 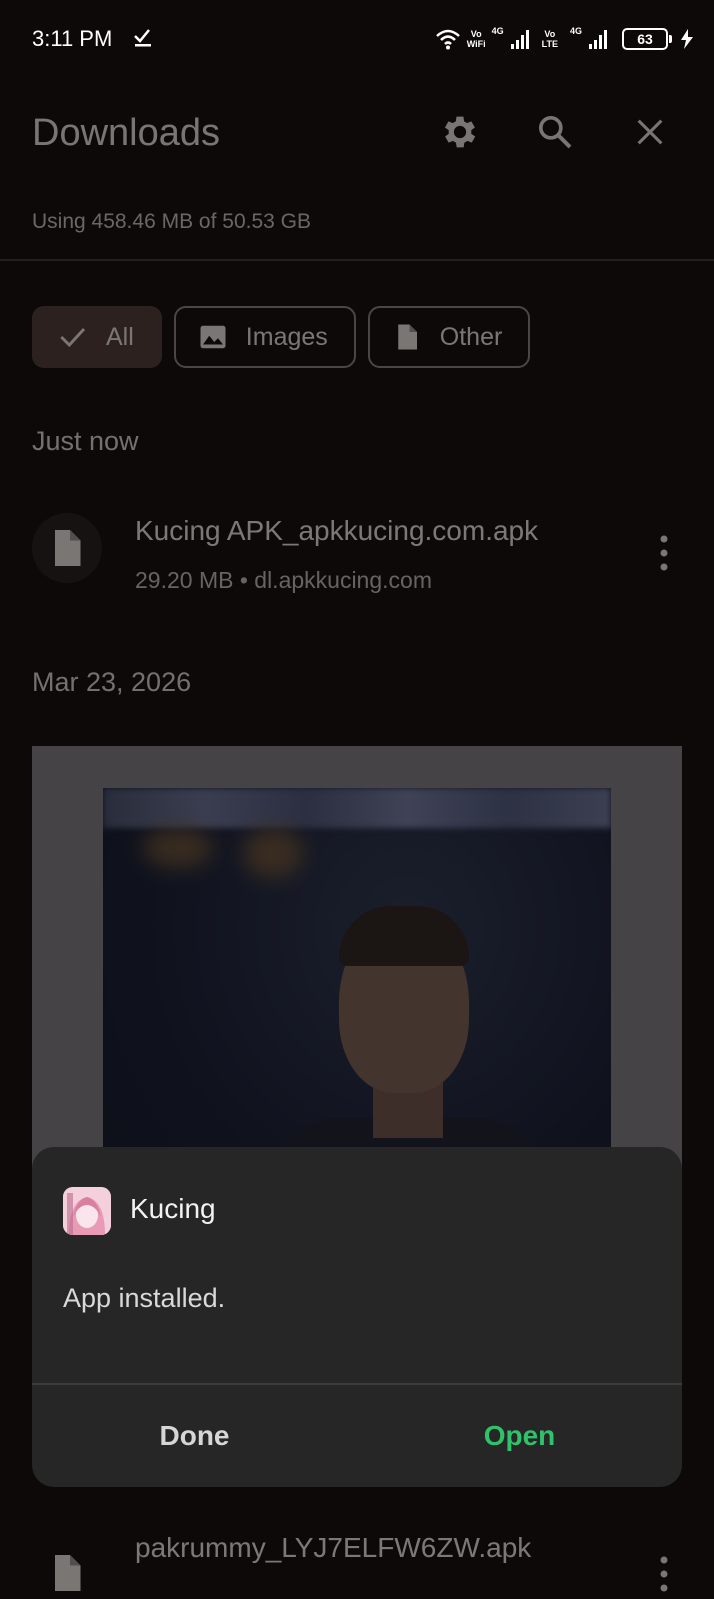 I want to click on download-done-icon, so click(x=142, y=38).